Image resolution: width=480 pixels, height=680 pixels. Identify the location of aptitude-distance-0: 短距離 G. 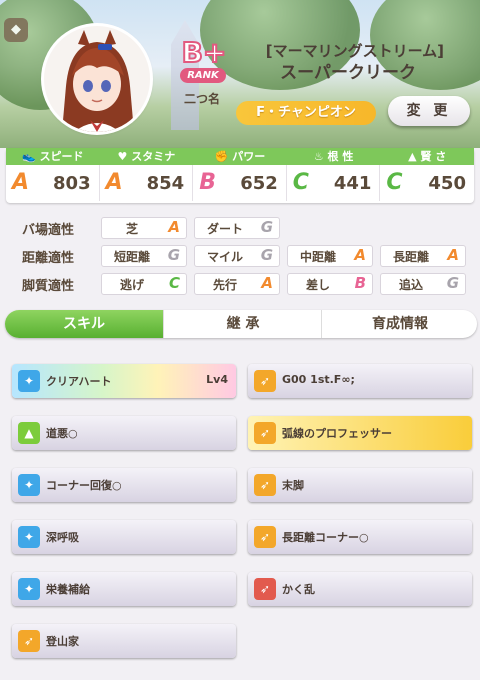
(144, 256).